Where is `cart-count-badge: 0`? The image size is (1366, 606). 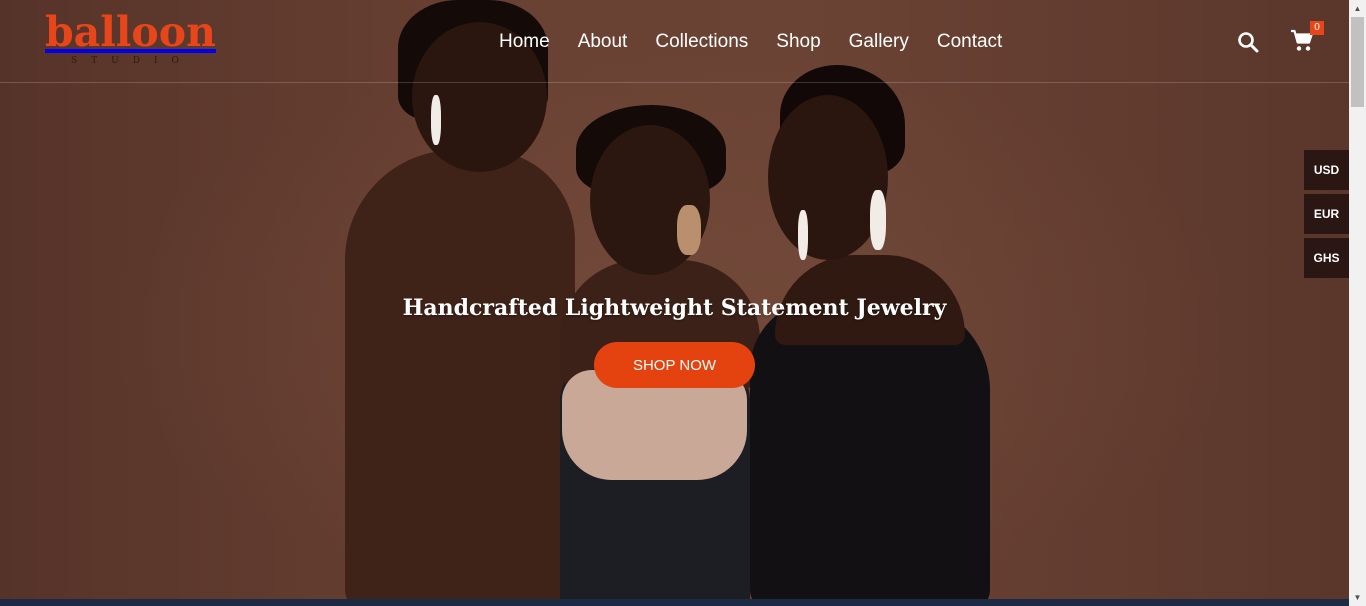
cart-count-badge: 0 is located at coordinates (1317, 28).